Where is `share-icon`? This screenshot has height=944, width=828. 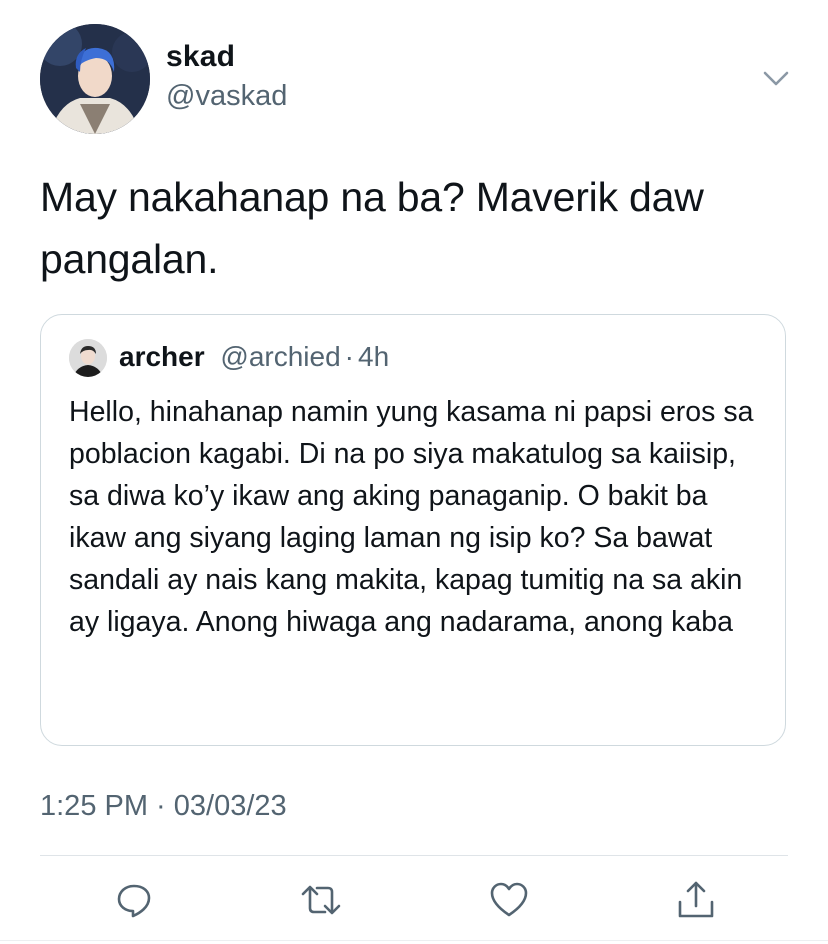 share-icon is located at coordinates (696, 899).